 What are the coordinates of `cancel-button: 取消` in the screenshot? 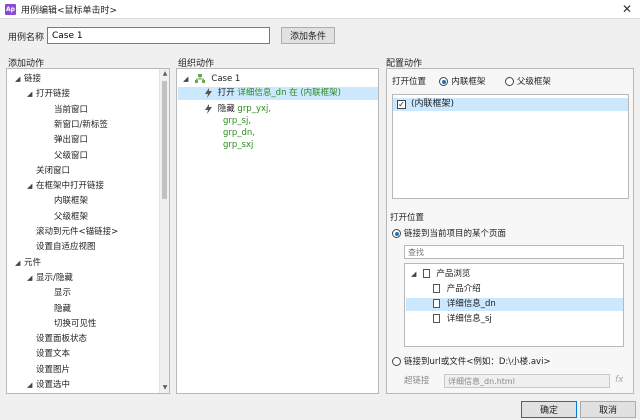 It's located at (608, 409).